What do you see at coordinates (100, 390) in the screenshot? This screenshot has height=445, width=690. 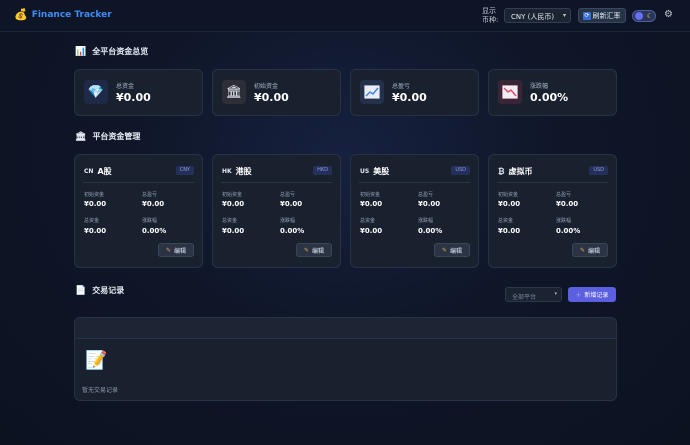 I see `empty-state-text: 暂无交易记录` at bounding box center [100, 390].